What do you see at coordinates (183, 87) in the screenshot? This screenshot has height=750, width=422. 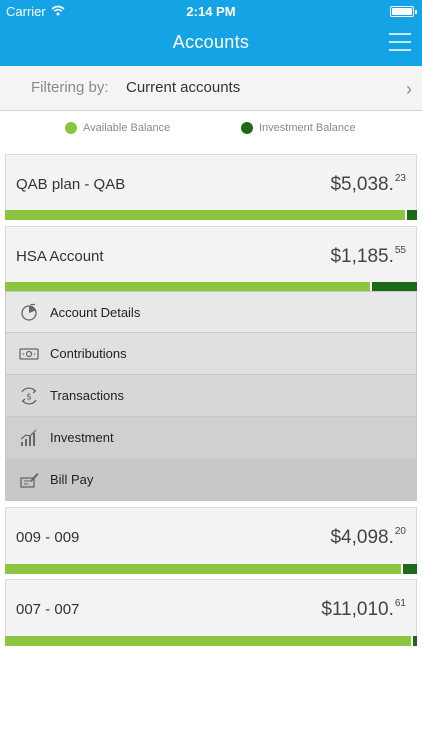 I see `filter-value: Current accounts` at bounding box center [183, 87].